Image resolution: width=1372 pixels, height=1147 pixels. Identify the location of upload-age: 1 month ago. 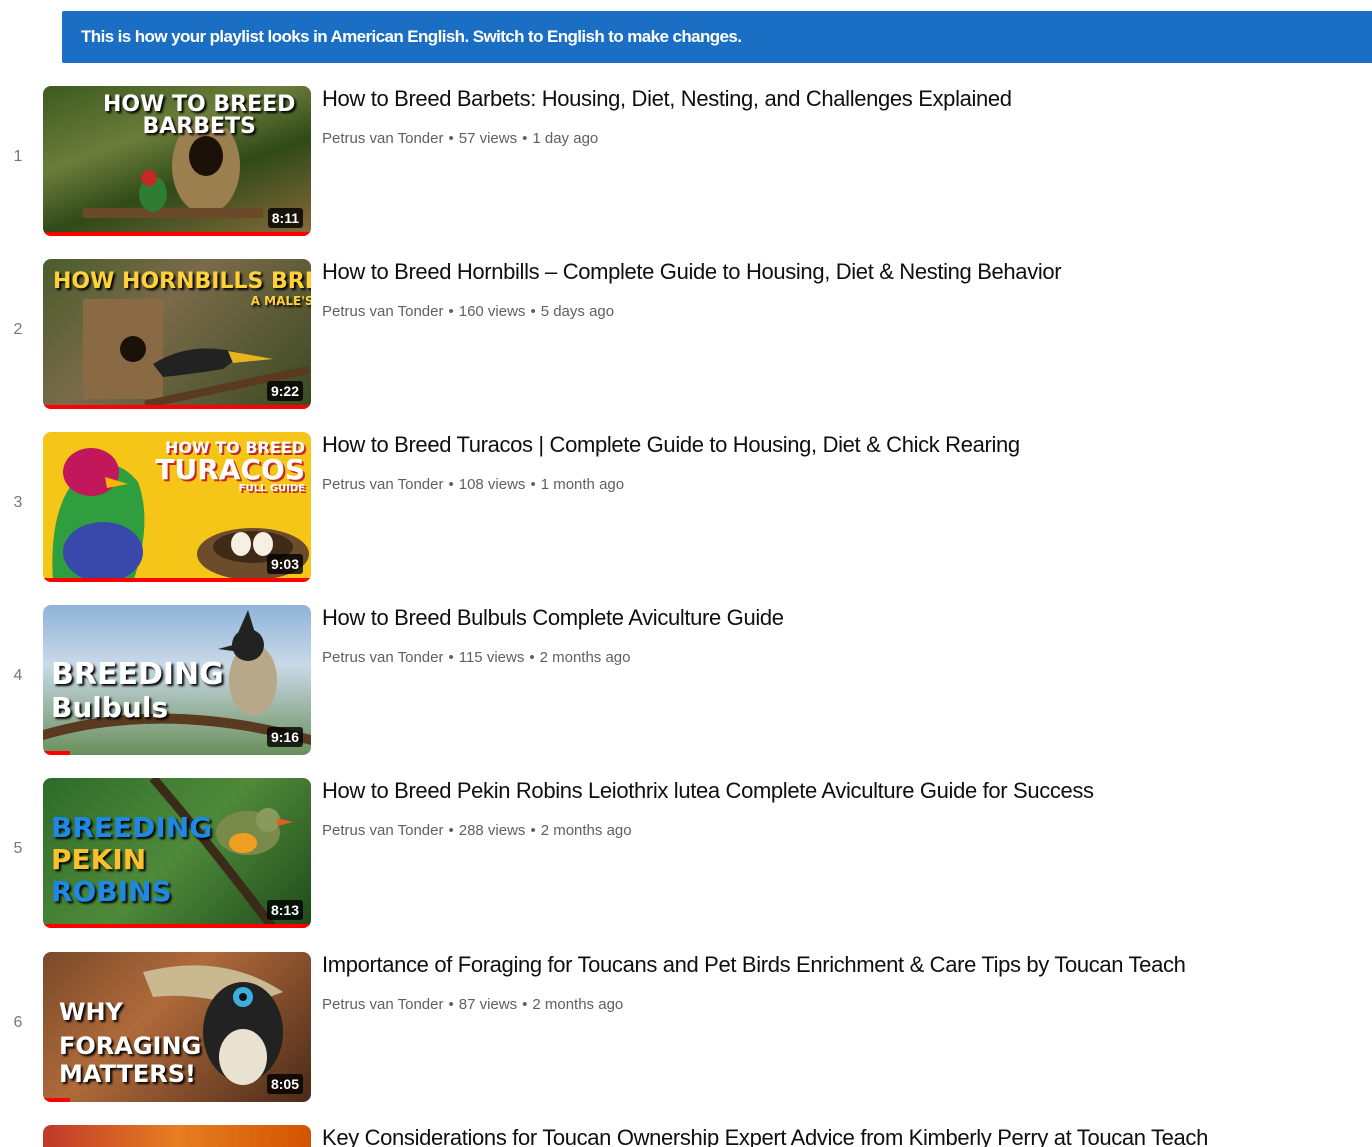
(582, 484).